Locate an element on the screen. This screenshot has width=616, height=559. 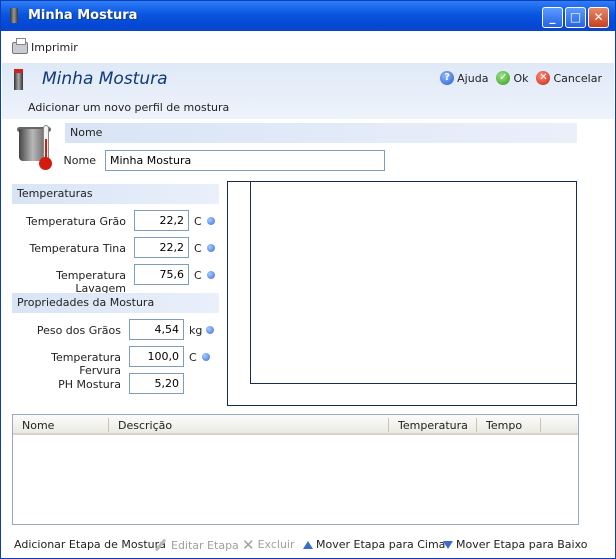
maximize-button: □ is located at coordinates (575, 17).